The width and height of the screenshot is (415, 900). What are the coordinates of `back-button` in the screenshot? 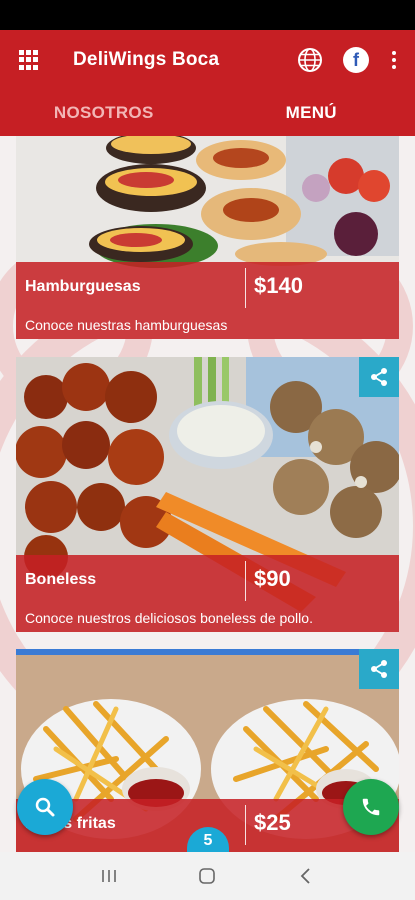 It's located at (306, 876).